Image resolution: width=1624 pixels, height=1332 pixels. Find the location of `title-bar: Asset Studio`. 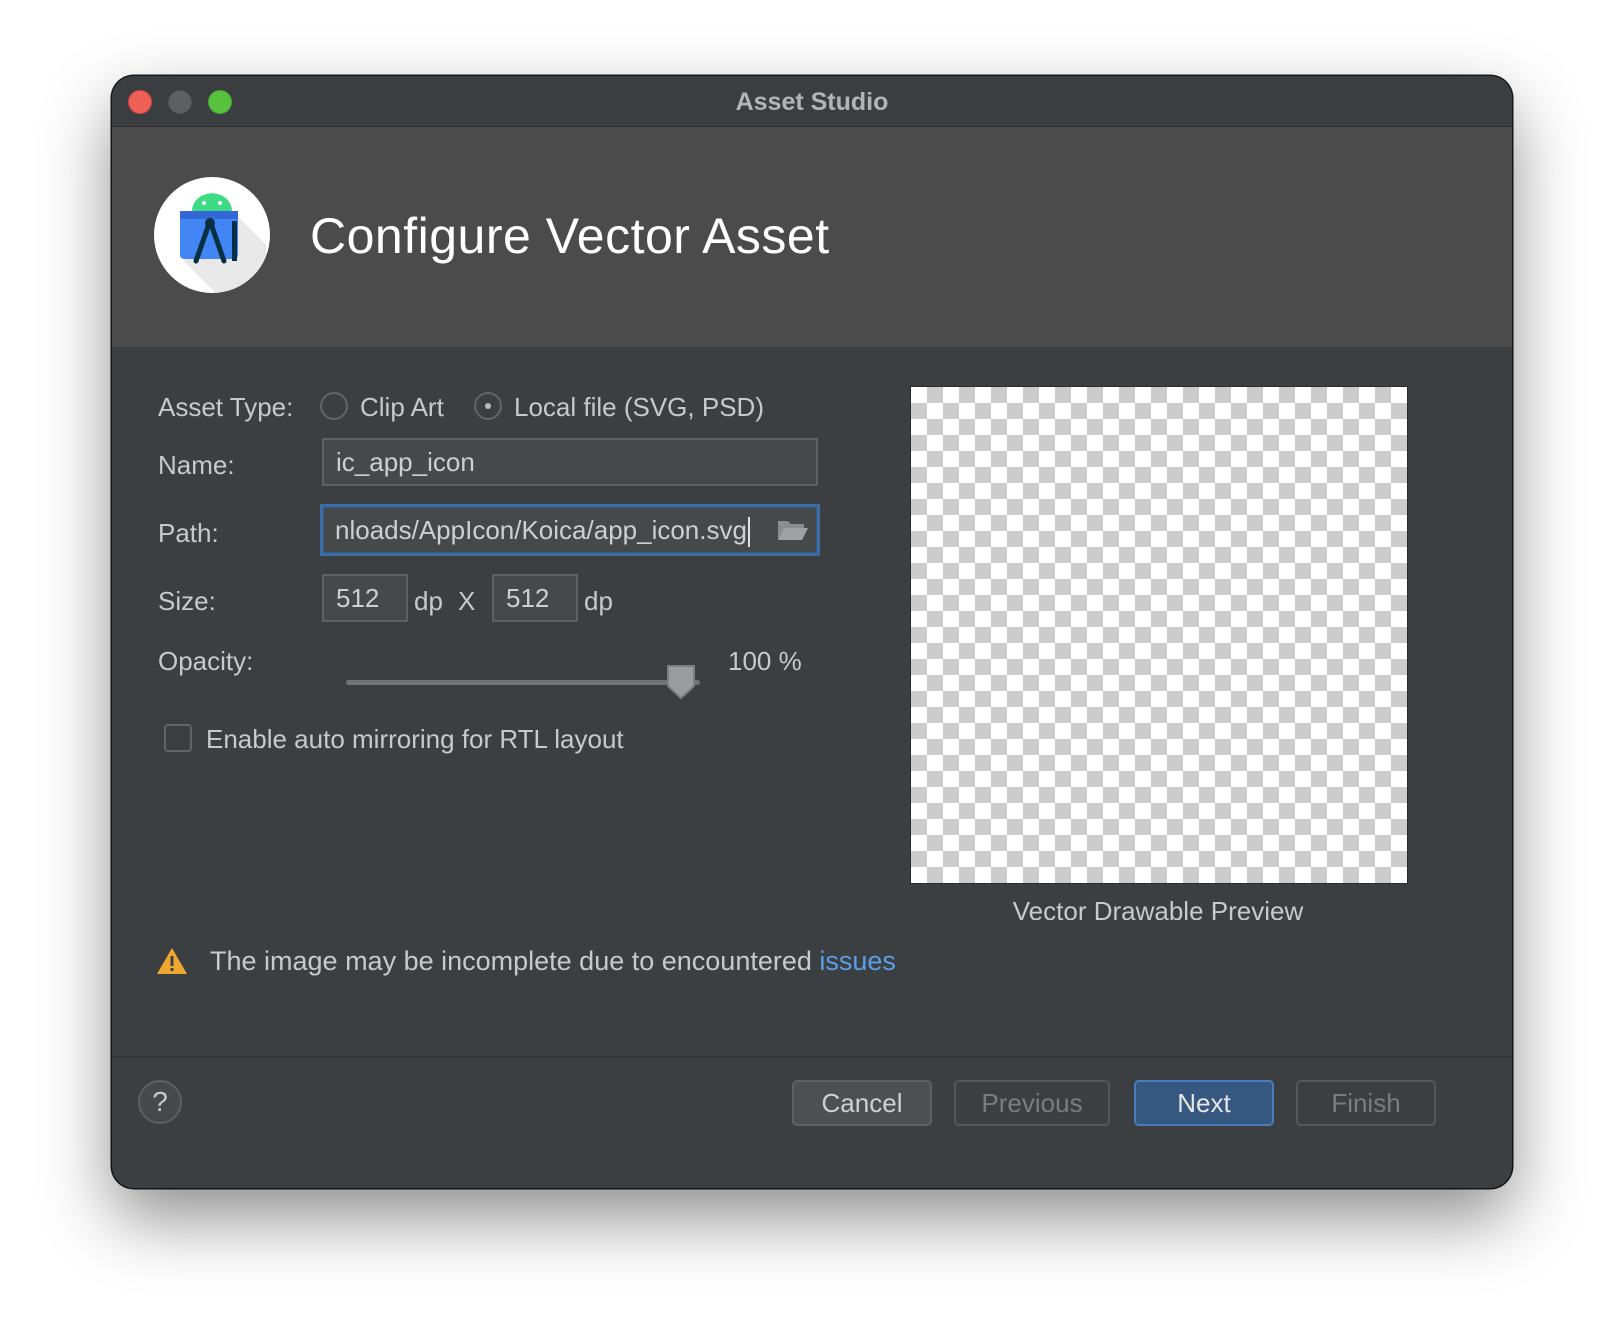

title-bar: Asset Studio is located at coordinates (812, 101).